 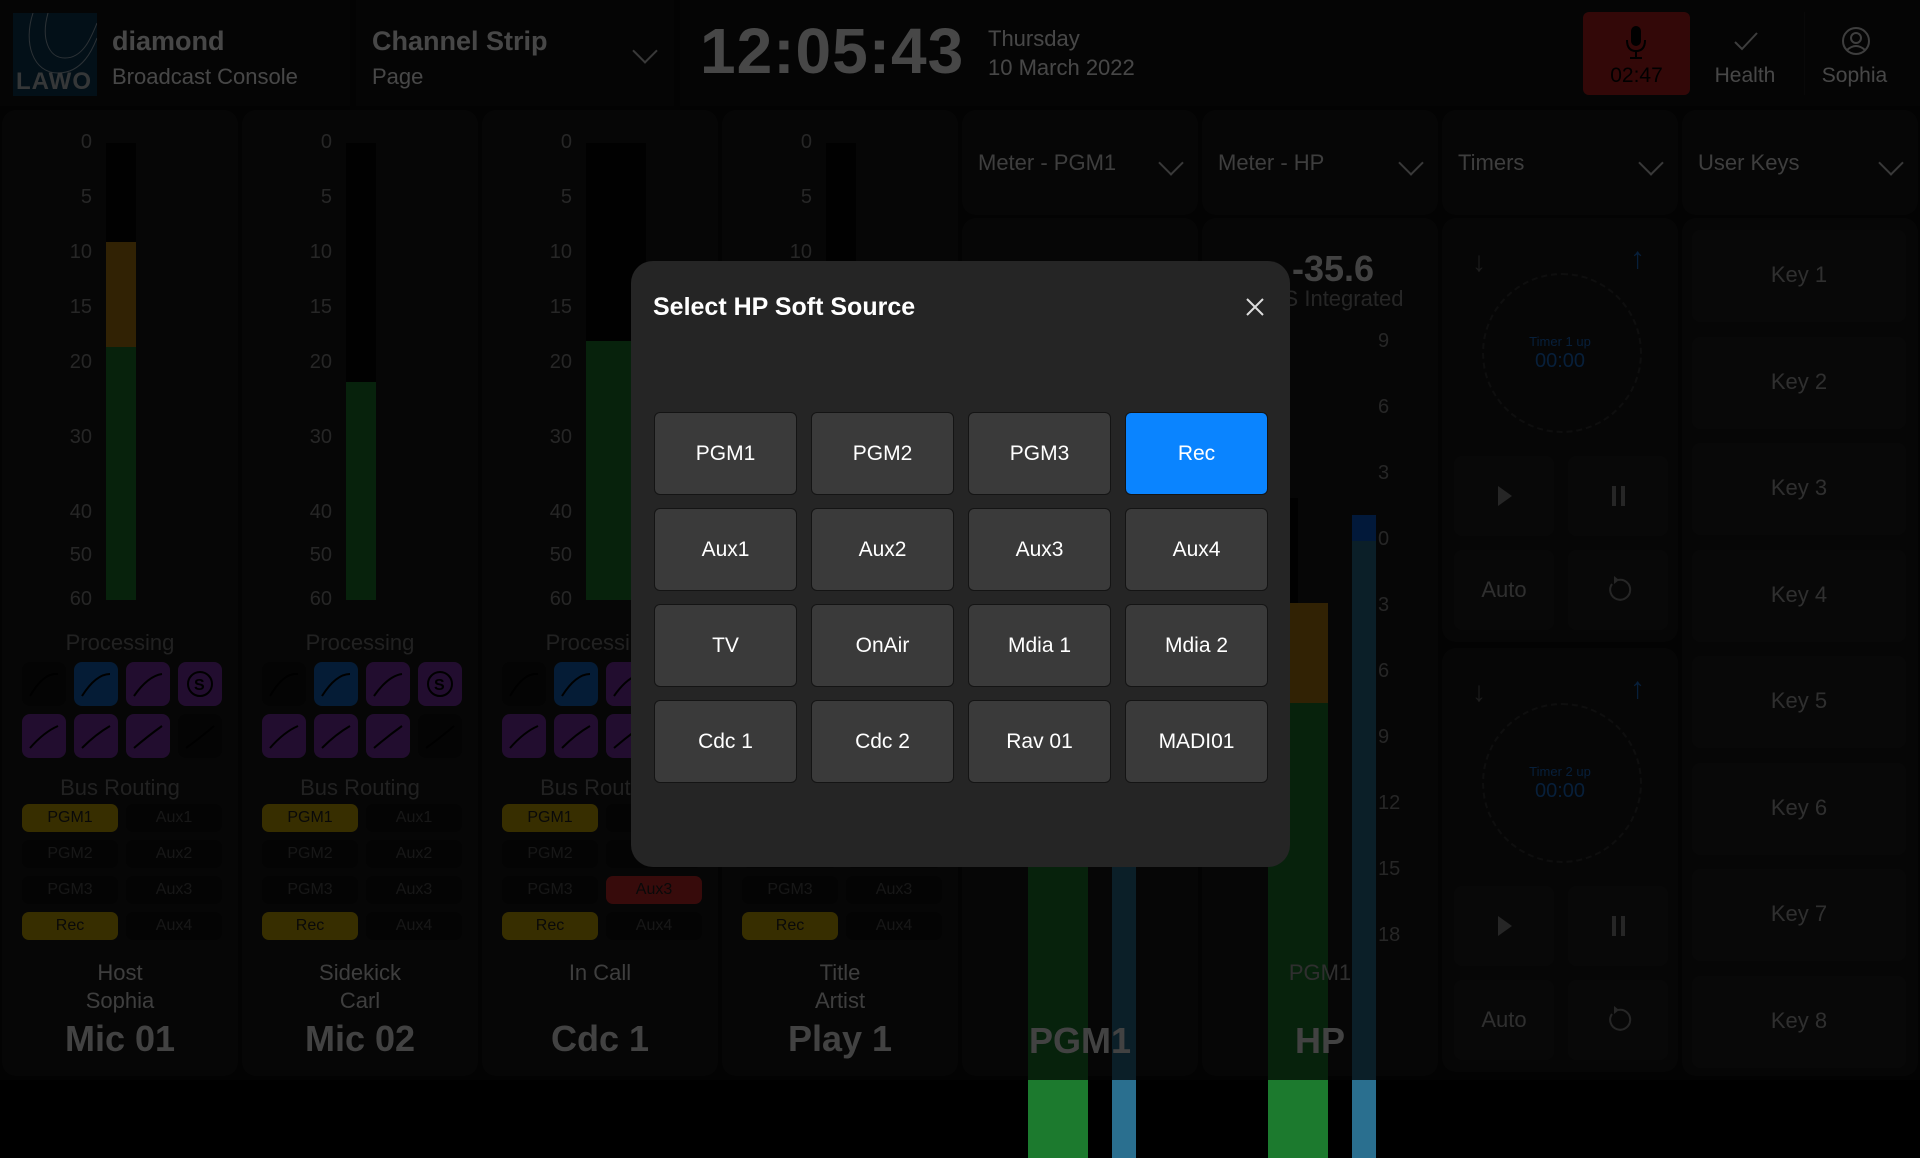 What do you see at coordinates (725, 549) in the screenshot?
I see `source-option-aux1: Aux1` at bounding box center [725, 549].